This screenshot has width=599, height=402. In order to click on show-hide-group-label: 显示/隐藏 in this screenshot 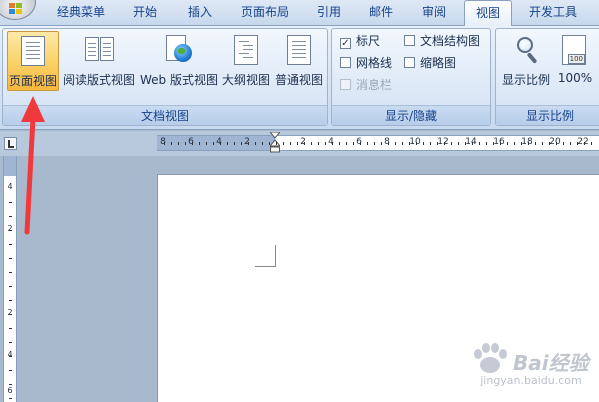, I will do `click(411, 115)`.